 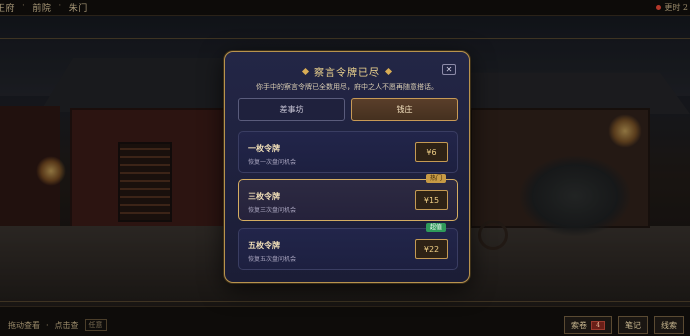 What do you see at coordinates (272, 162) in the screenshot?
I see `product-desc: 恢复一次盘问机会` at bounding box center [272, 162].